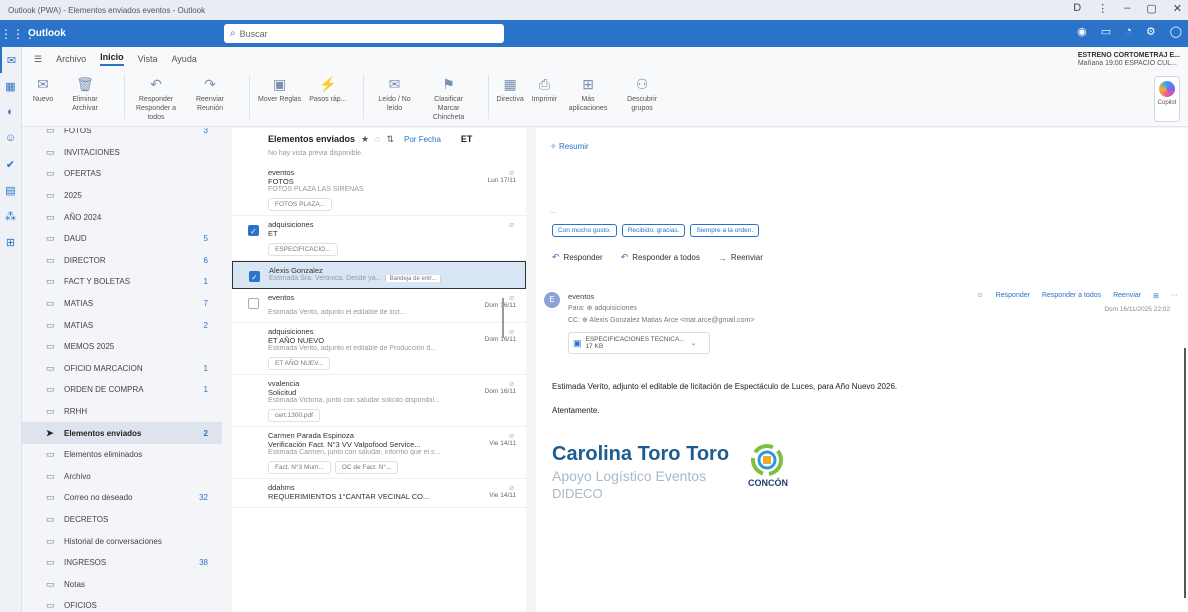 Image resolution: width=1188 pixels, height=612 pixels. What do you see at coordinates (1077, 8) in the screenshot?
I see `window-control-d: D` at bounding box center [1077, 8].